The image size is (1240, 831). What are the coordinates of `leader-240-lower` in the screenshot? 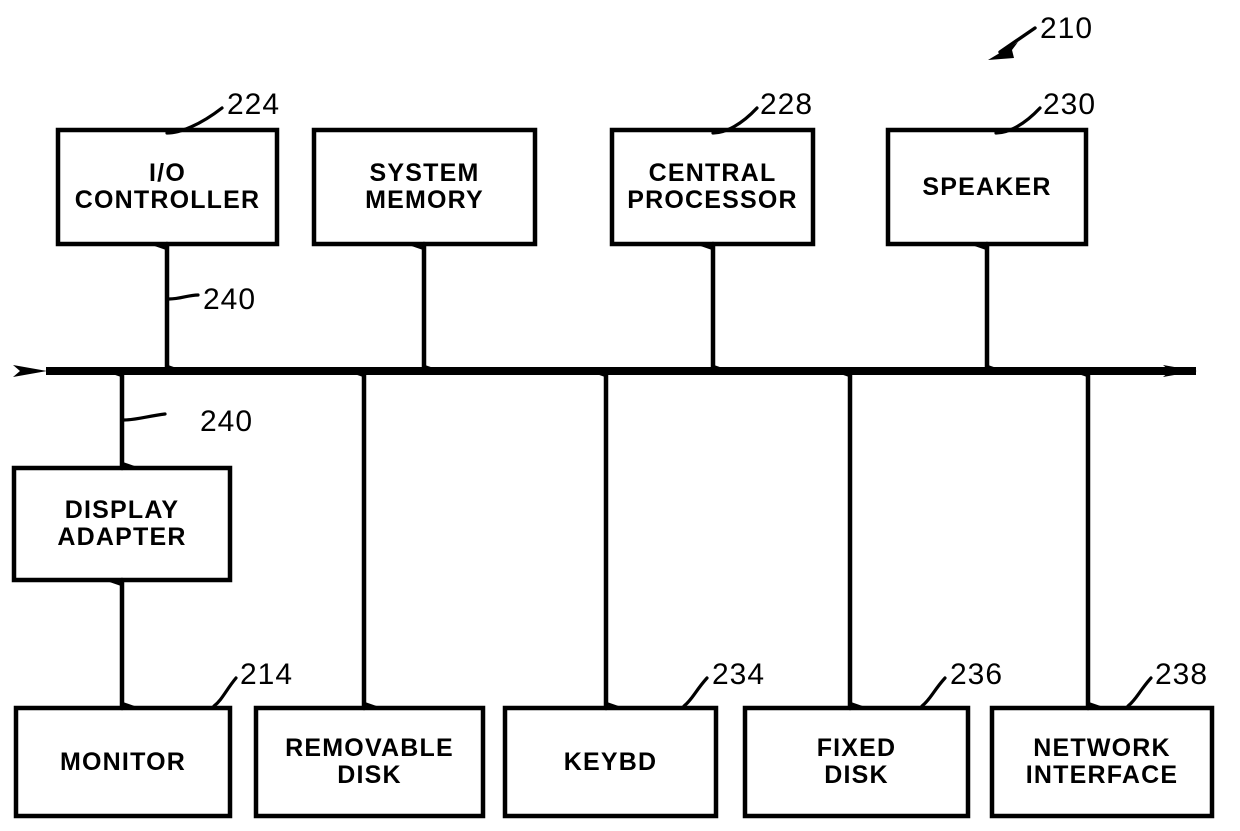 It's located at (144, 417).